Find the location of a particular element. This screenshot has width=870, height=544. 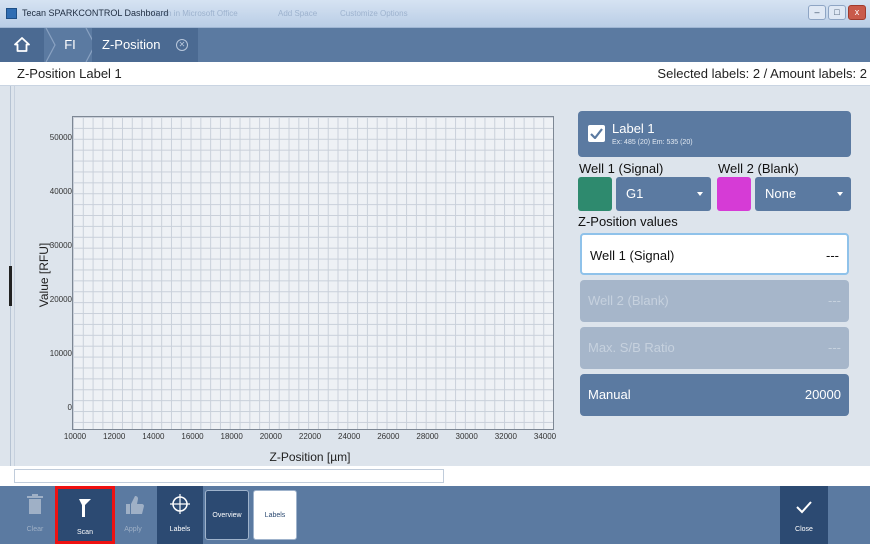

well2-color-swatch is located at coordinates (734, 194).